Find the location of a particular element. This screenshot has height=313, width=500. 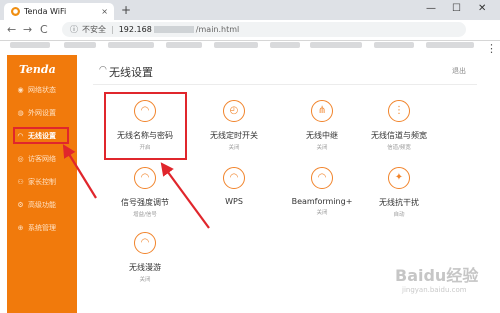

baidu-watermark: Baidu经验 is located at coordinates (437, 275).